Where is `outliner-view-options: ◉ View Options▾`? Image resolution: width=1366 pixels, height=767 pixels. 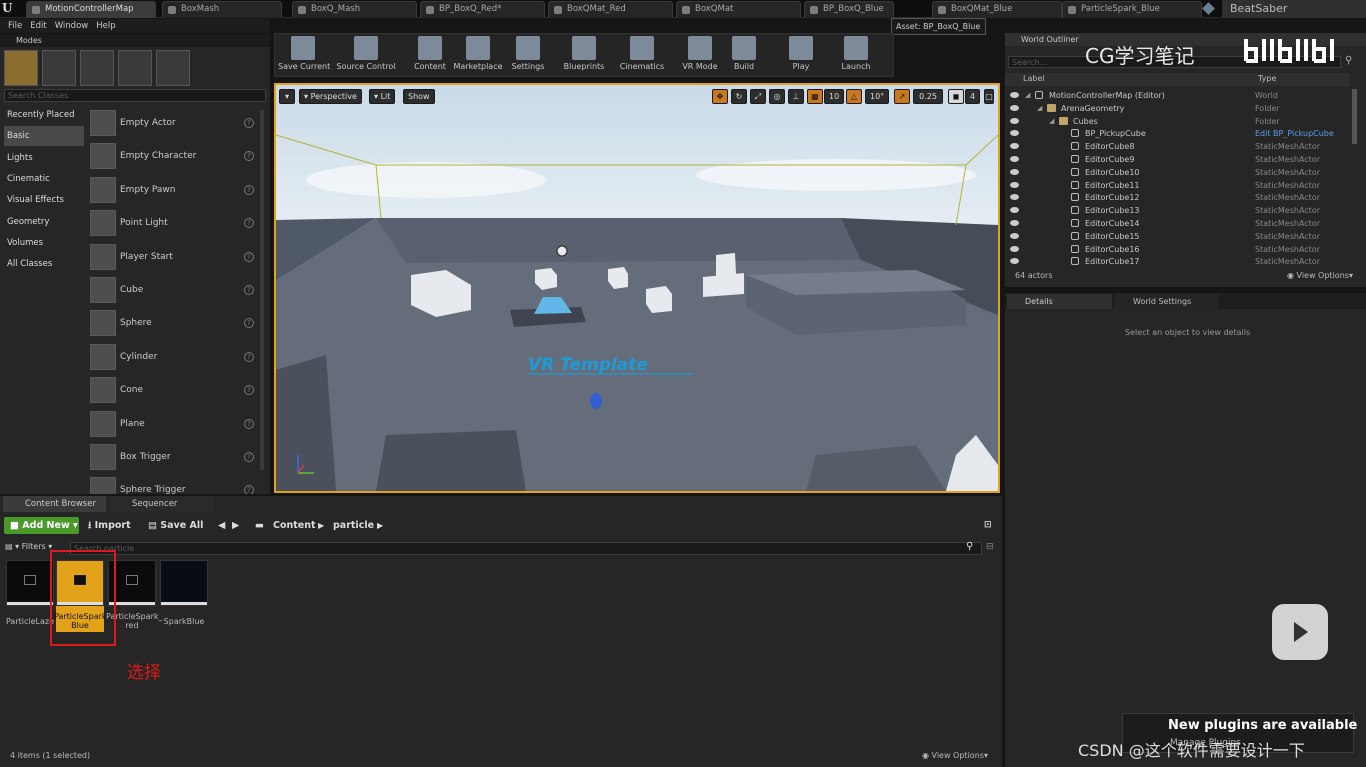 outliner-view-options: ◉ View Options▾ is located at coordinates (1320, 275).